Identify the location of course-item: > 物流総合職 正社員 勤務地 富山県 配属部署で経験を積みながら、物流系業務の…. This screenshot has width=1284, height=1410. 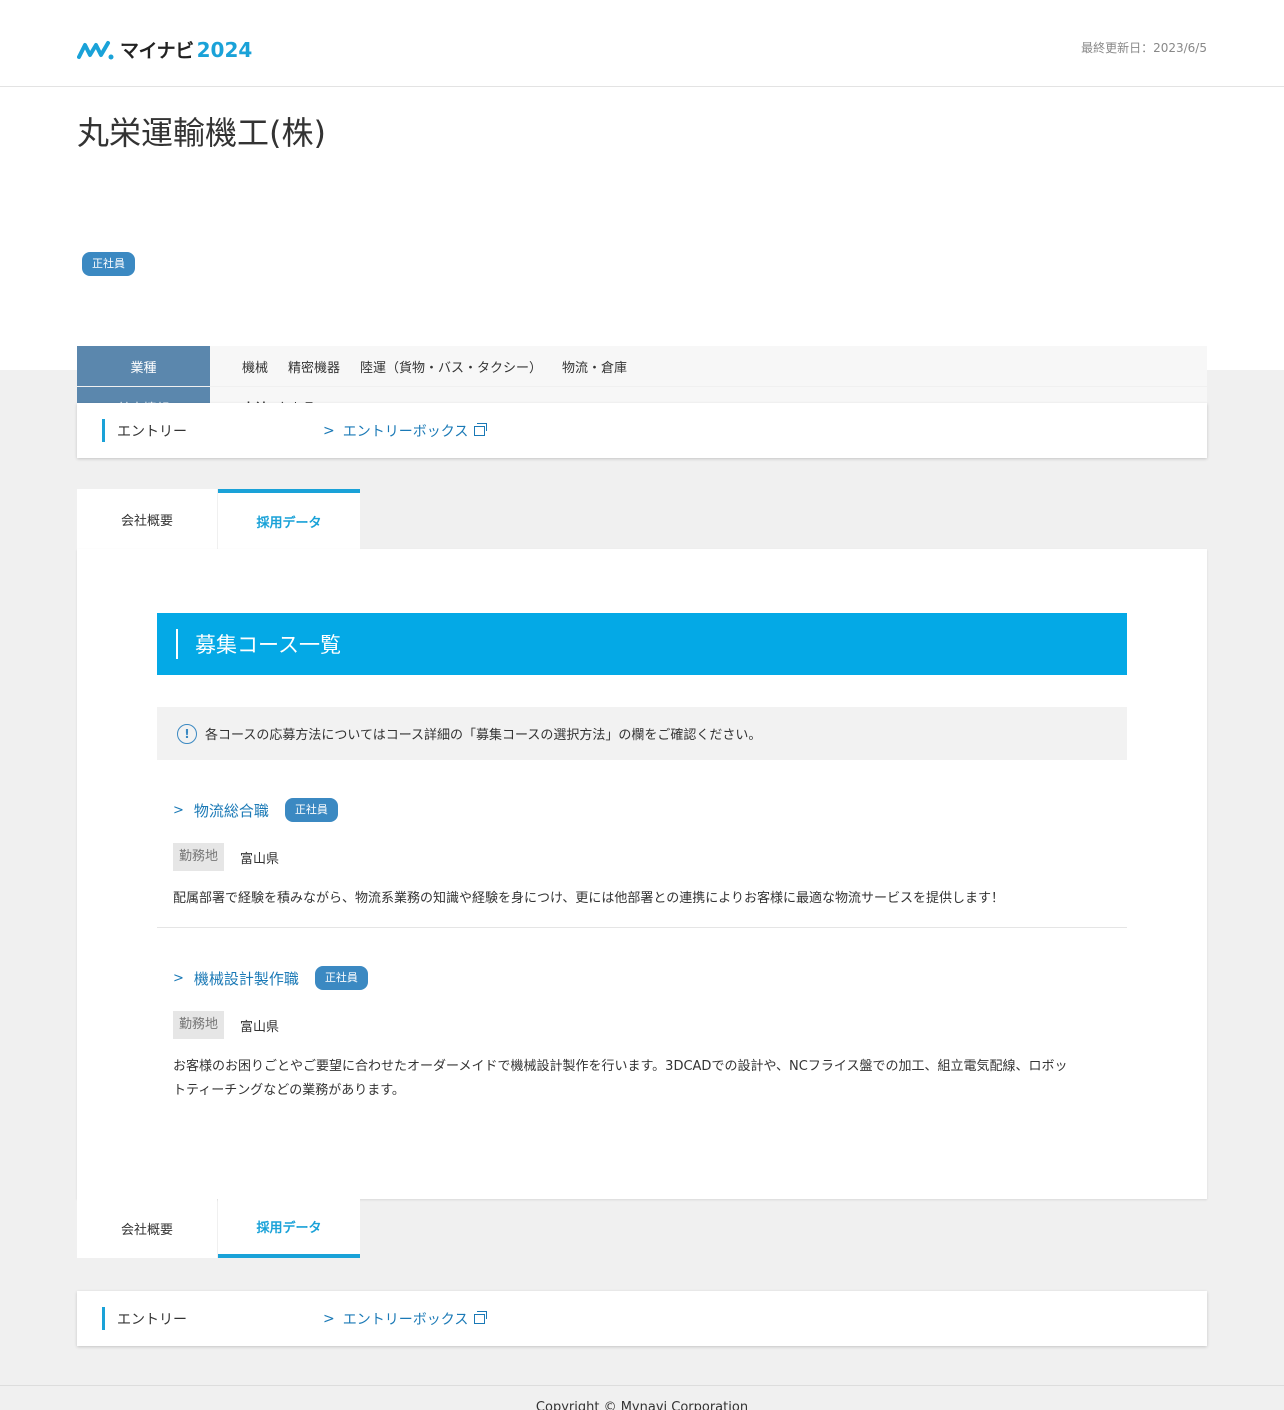
(638, 854).